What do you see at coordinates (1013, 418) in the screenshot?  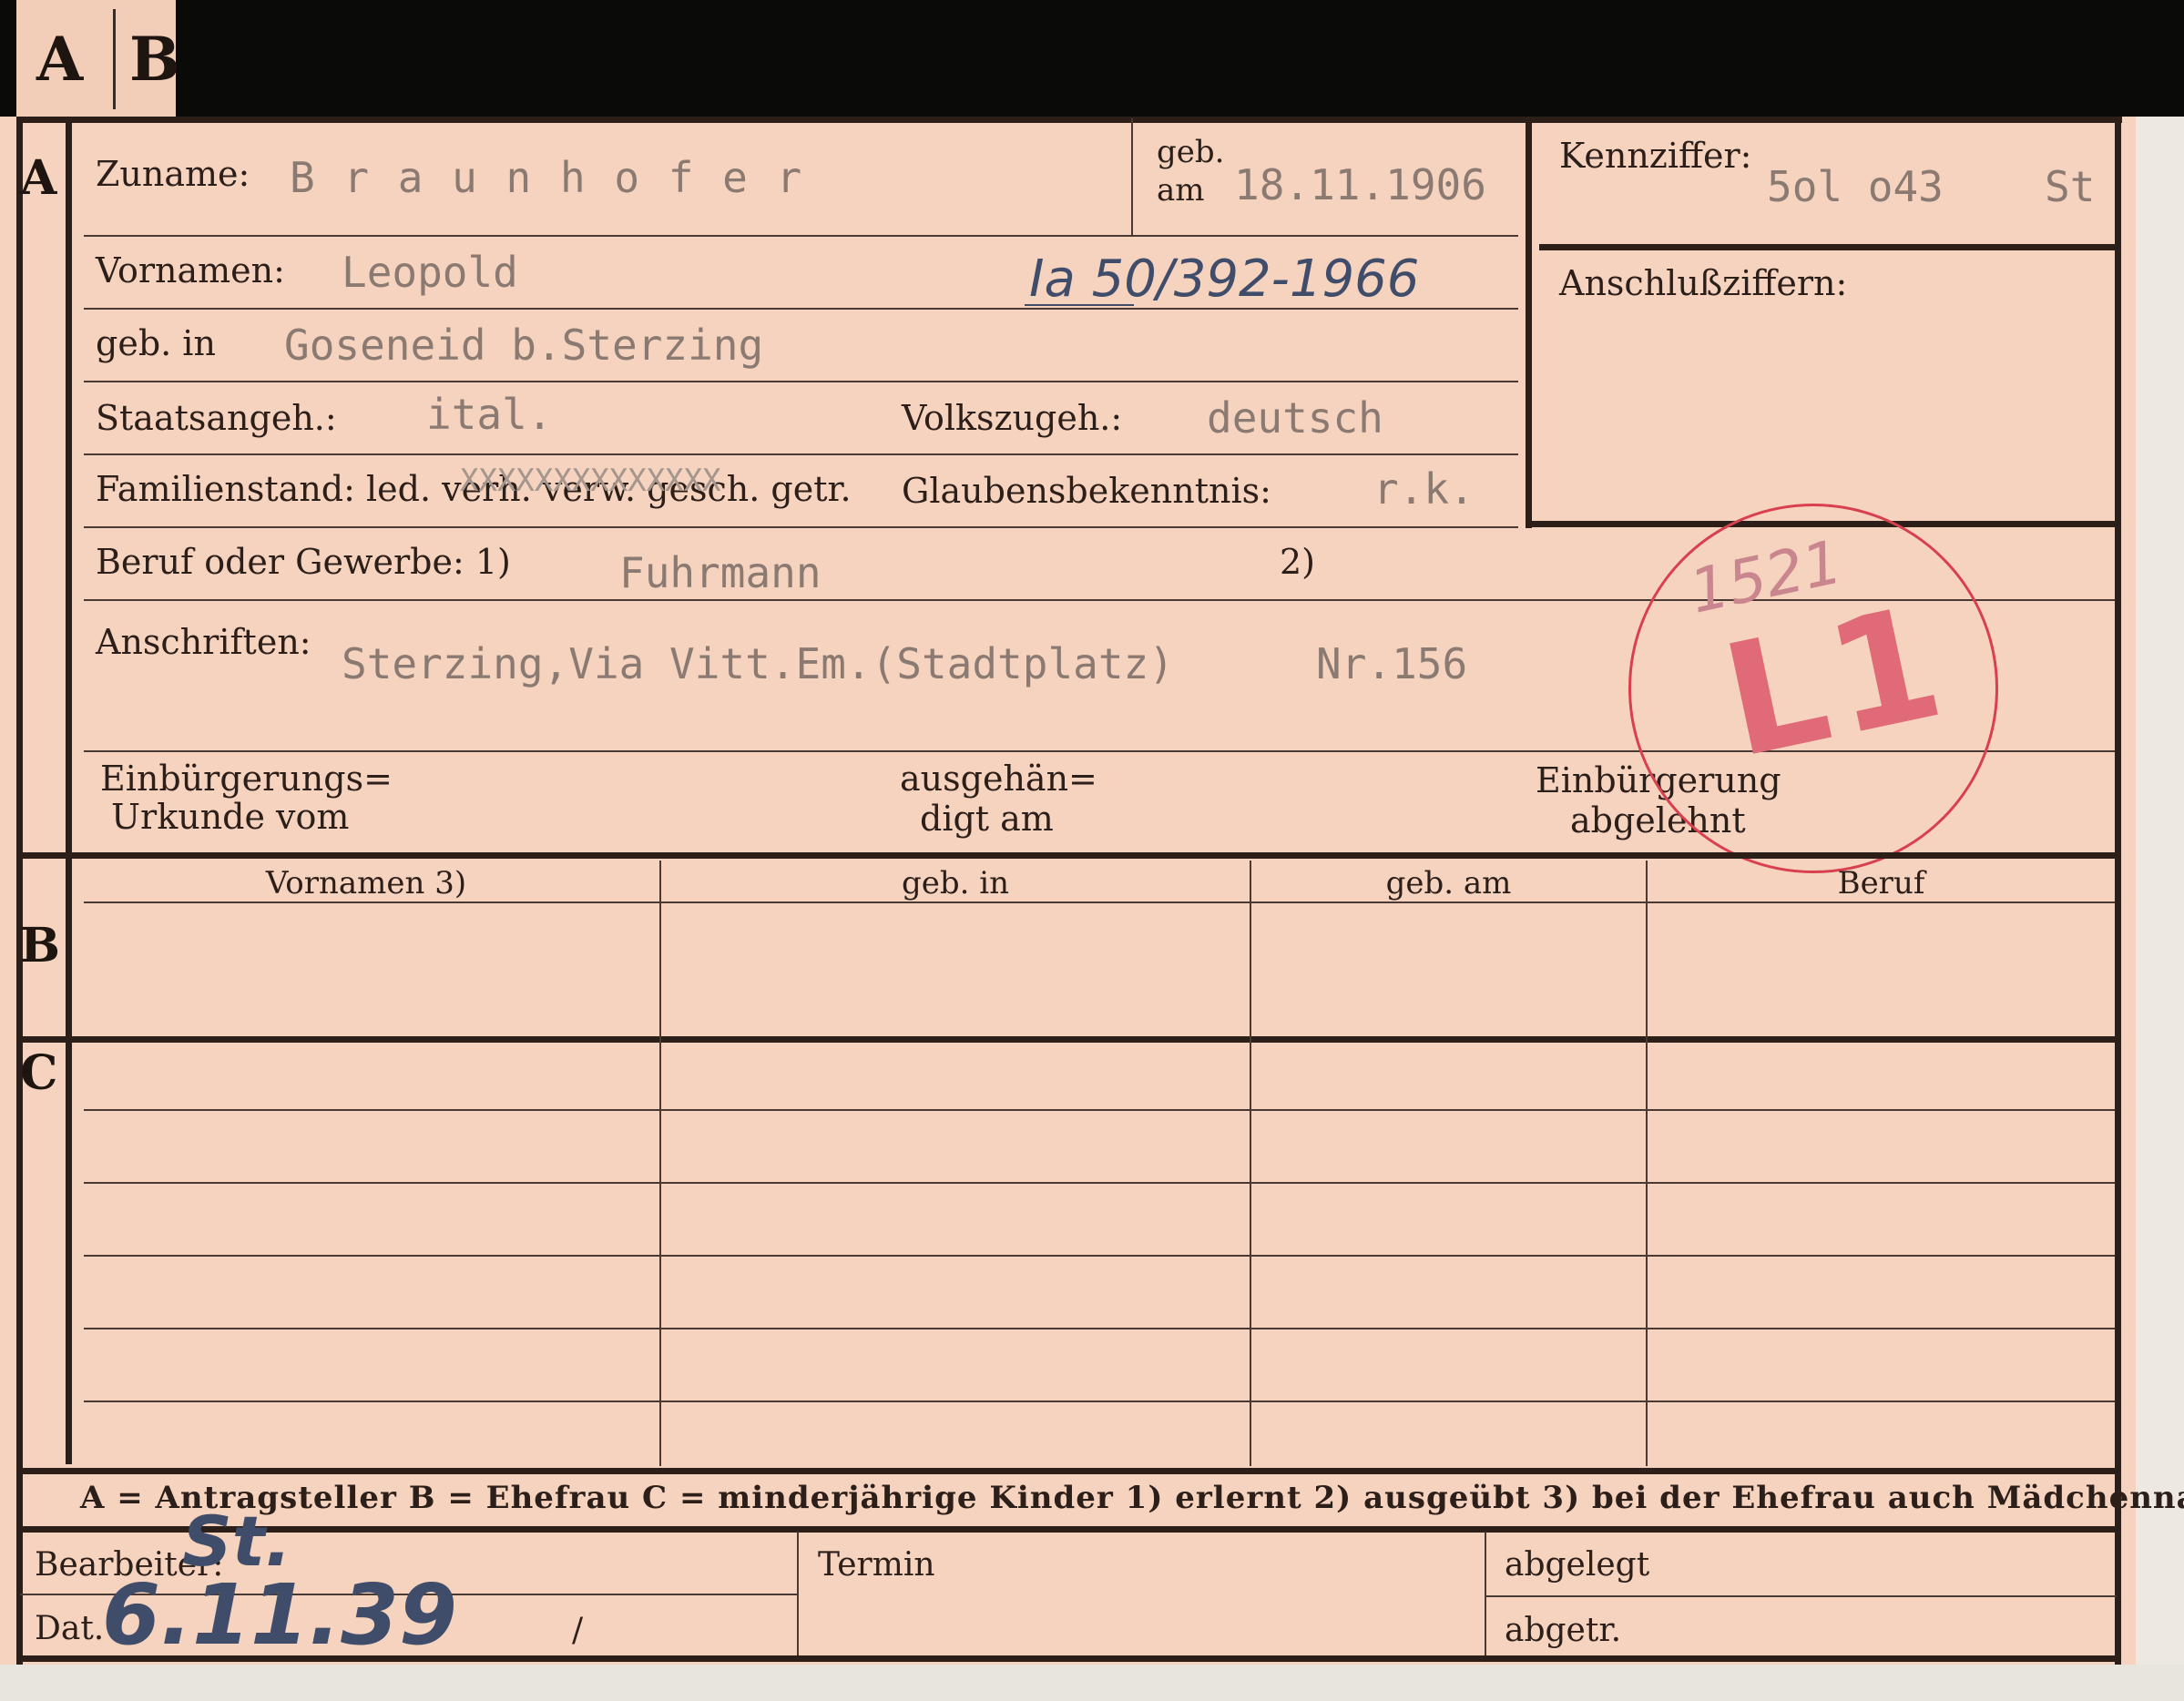 I see `volkszugeh-label: Volkszugeh.:` at bounding box center [1013, 418].